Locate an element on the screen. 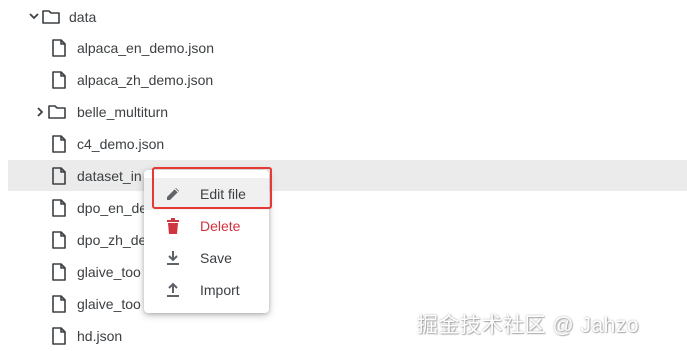 The image size is (687, 351). menu-item-label: Delete is located at coordinates (220, 226).